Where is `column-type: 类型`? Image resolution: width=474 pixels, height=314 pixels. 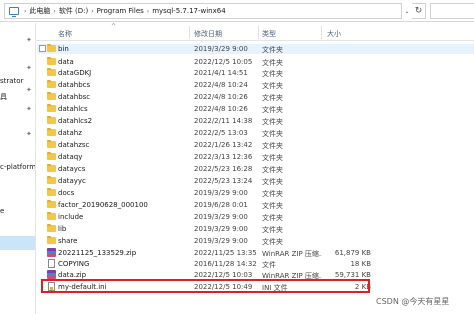 column-type: 类型 is located at coordinates (269, 34).